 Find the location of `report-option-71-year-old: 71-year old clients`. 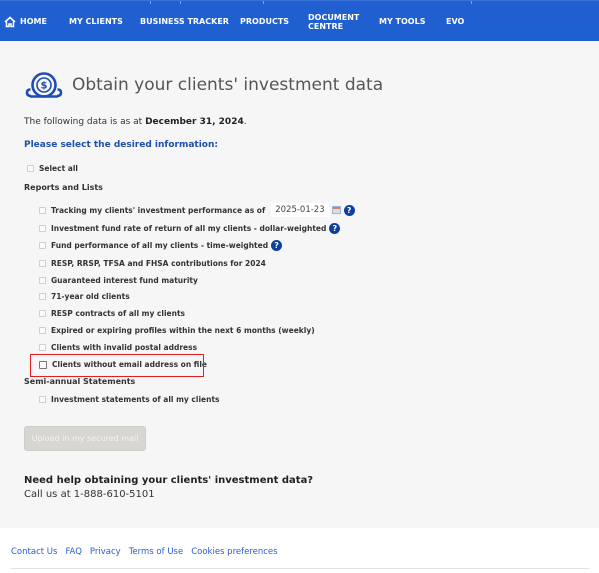

report-option-71-year-old: 71-year old clients is located at coordinates (84, 296).